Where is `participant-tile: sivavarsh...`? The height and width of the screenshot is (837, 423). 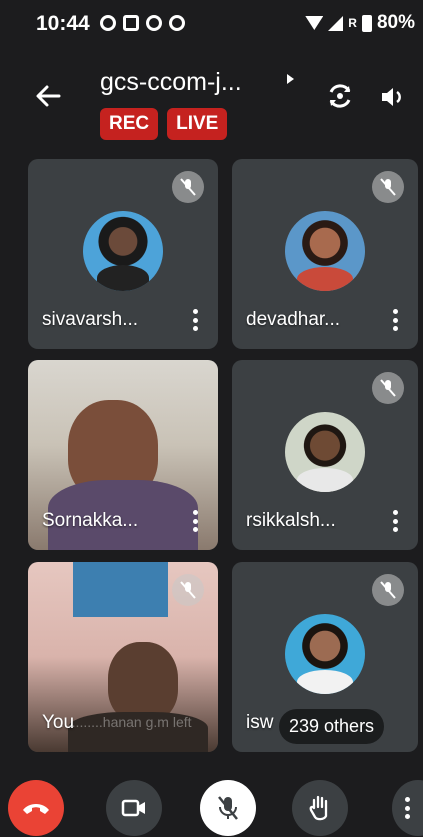
participant-tile: sivavarsh... is located at coordinates (123, 254).